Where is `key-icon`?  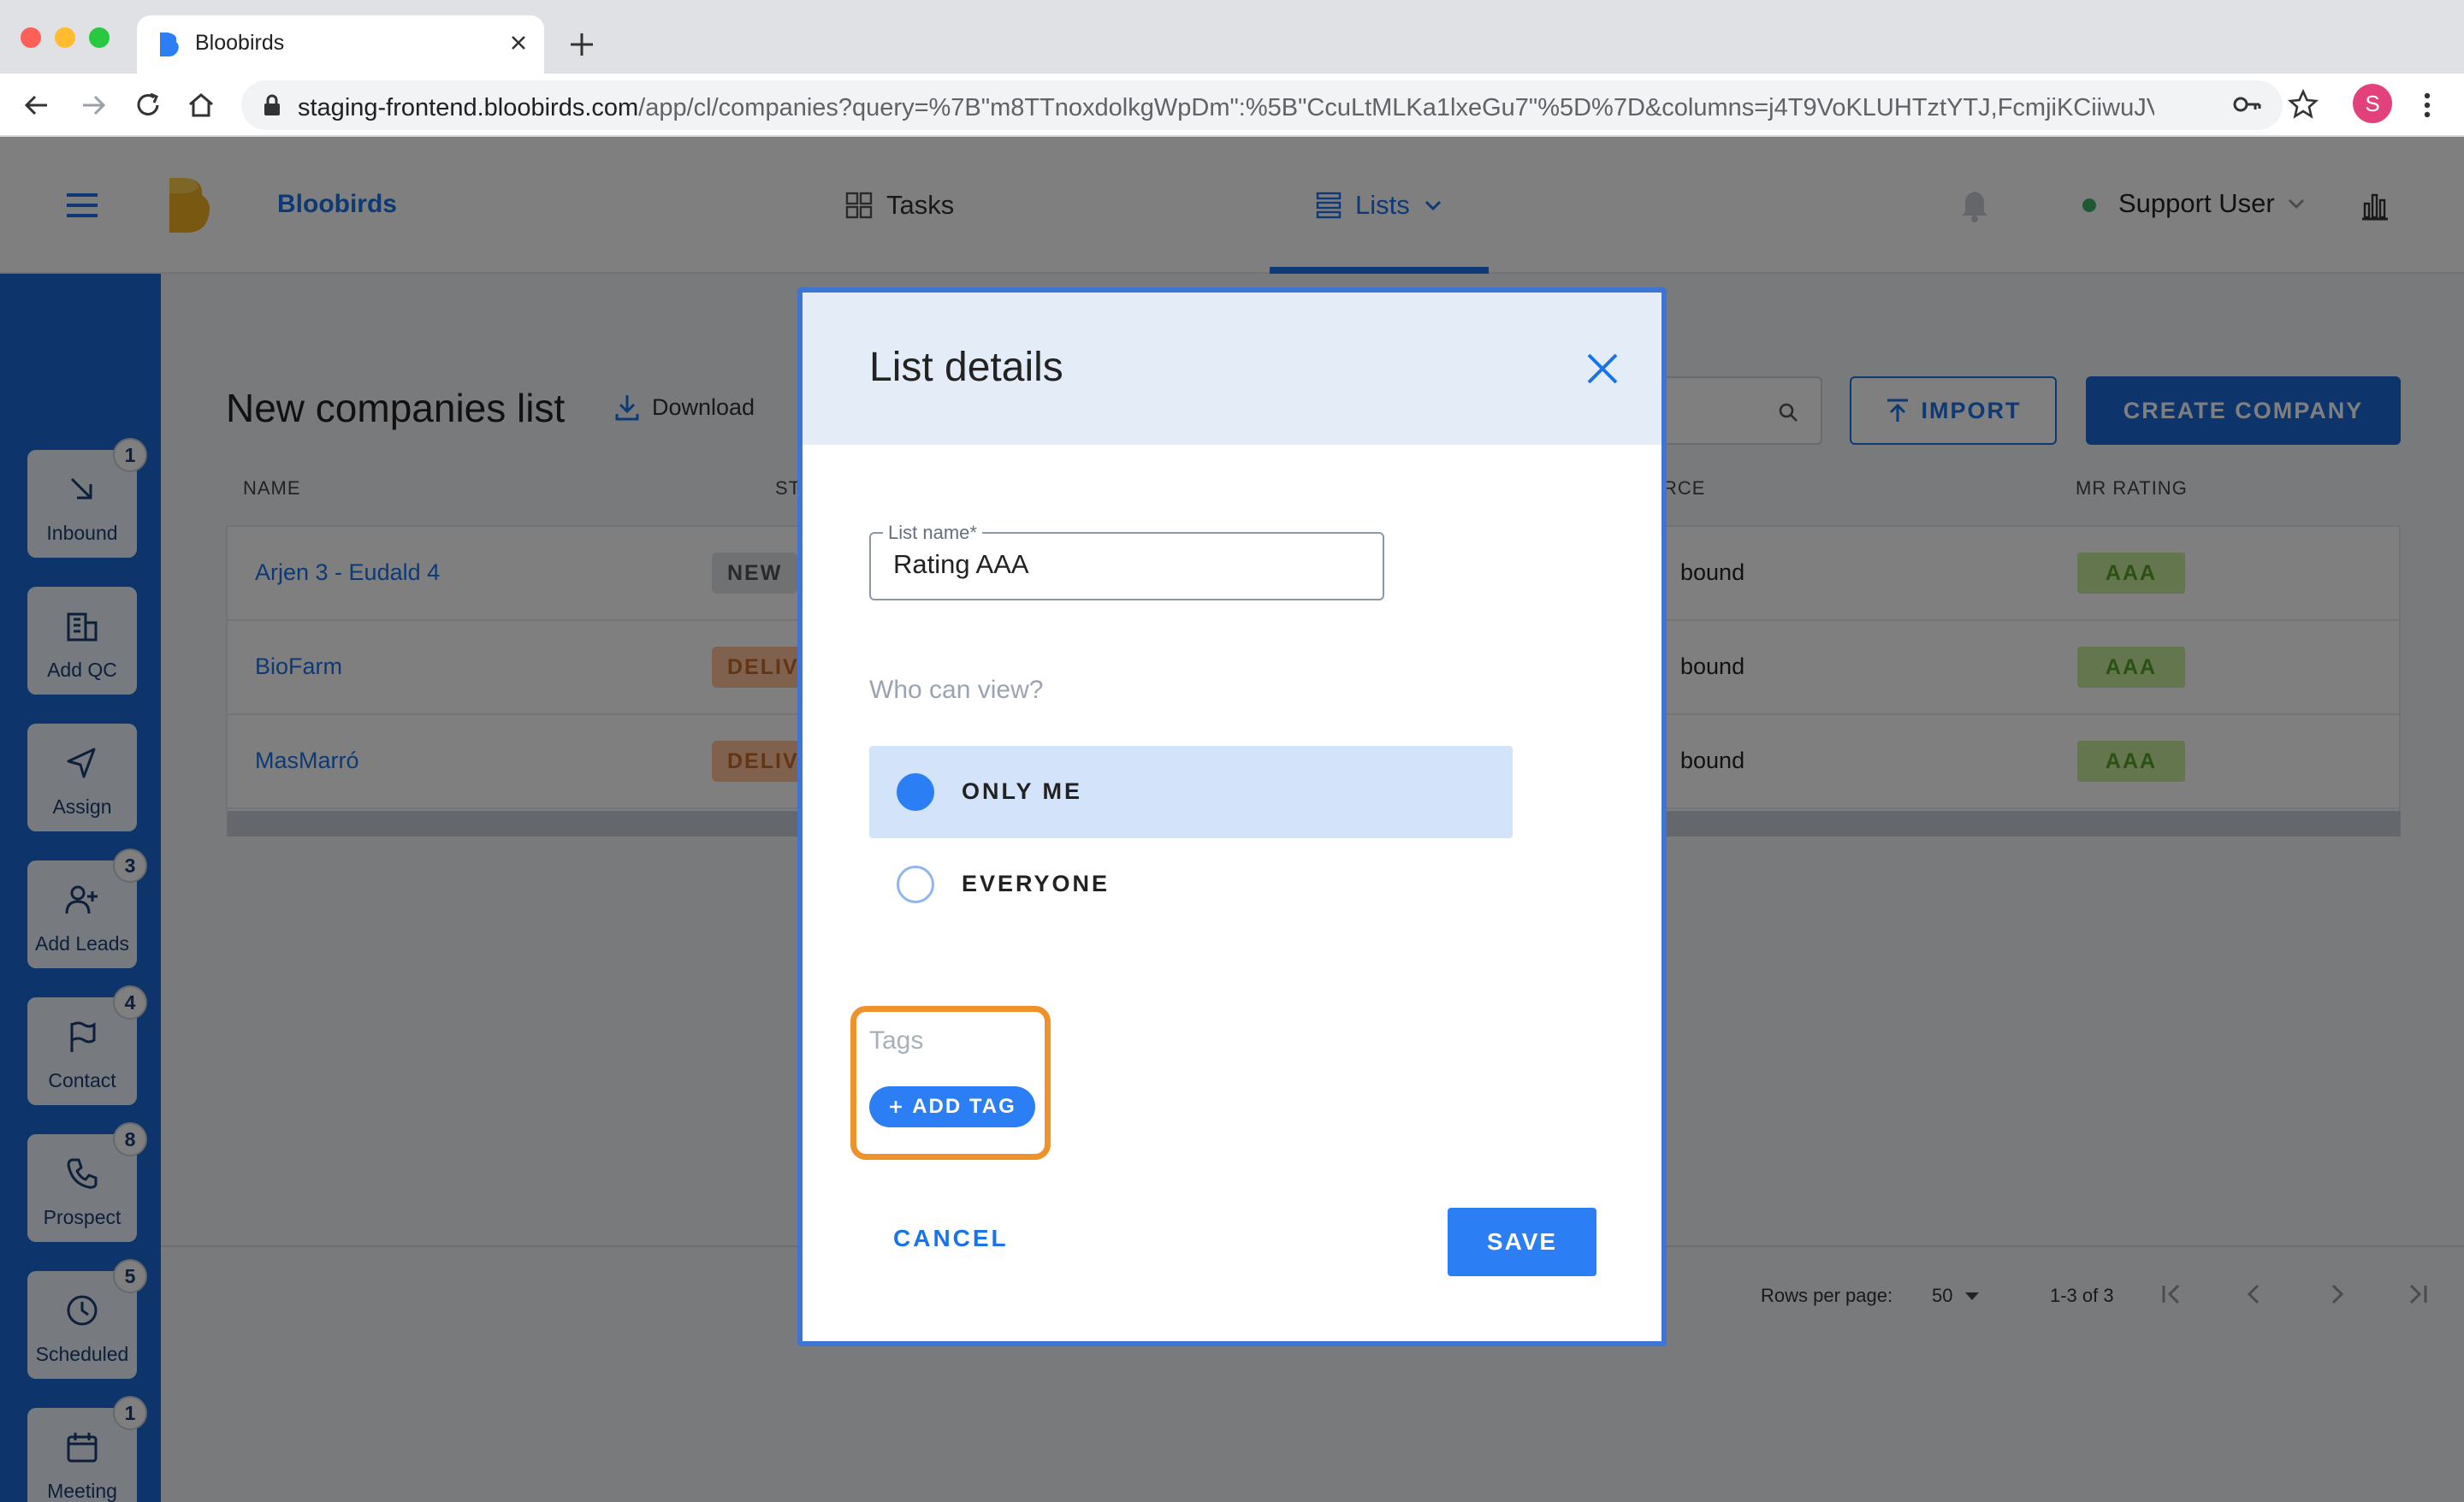 key-icon is located at coordinates (2246, 104).